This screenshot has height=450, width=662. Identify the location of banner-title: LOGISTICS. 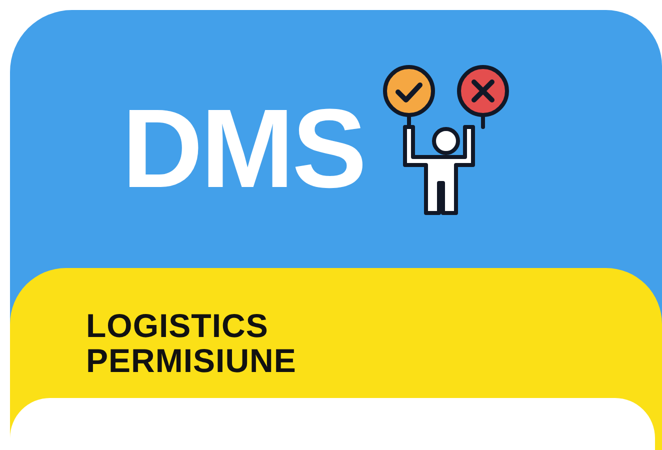
(178, 325).